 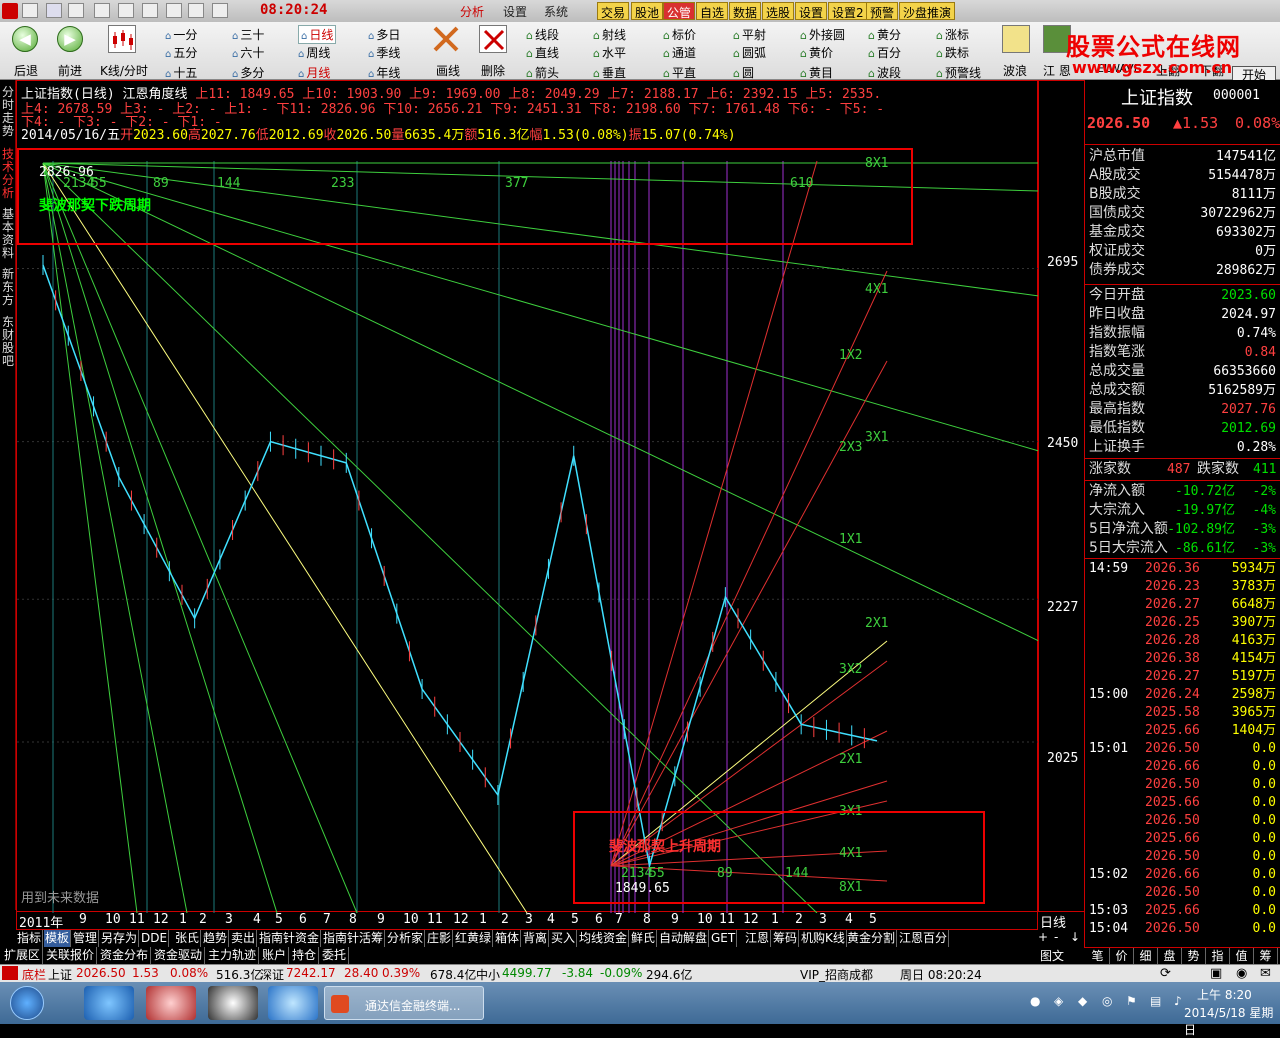 What do you see at coordinates (474, 938) in the screenshot?
I see `indicator-tab: 红黄绿` at bounding box center [474, 938].